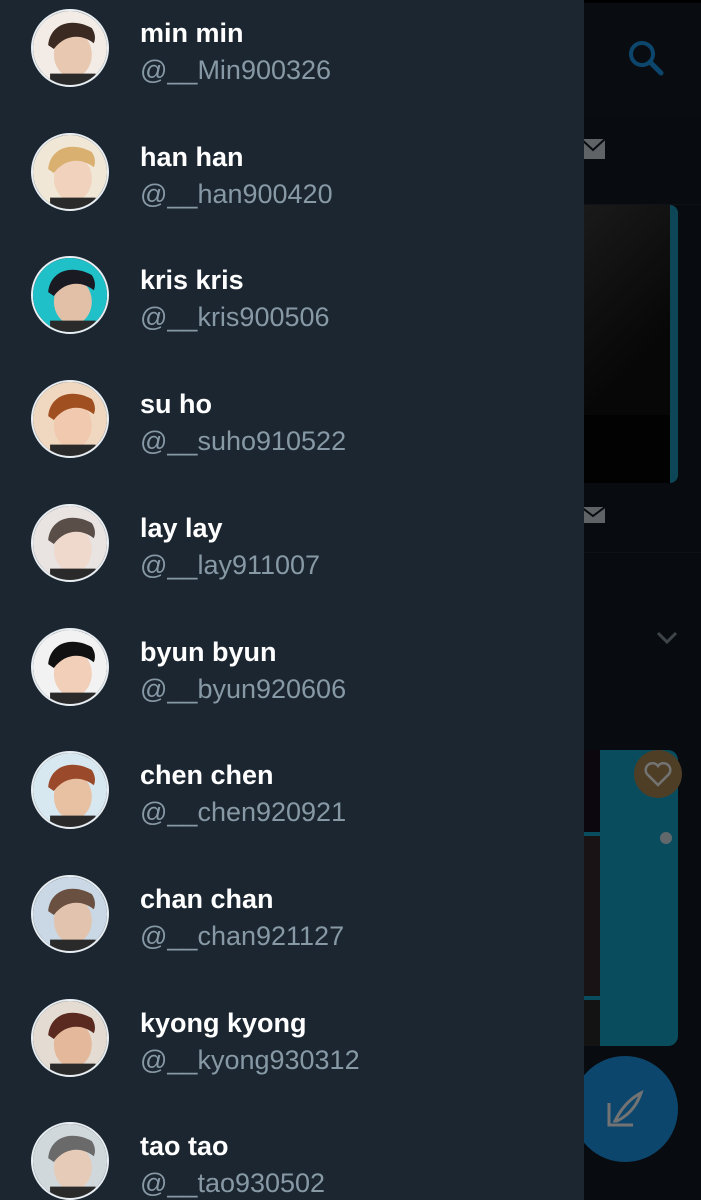 This screenshot has width=701, height=1200. I want to click on account-handle: @__byun920606, so click(243, 688).